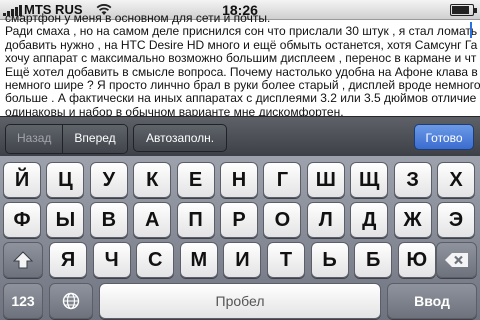  Describe the element at coordinates (95, 139) in the screenshot. I see `next-button: Вперед` at that location.